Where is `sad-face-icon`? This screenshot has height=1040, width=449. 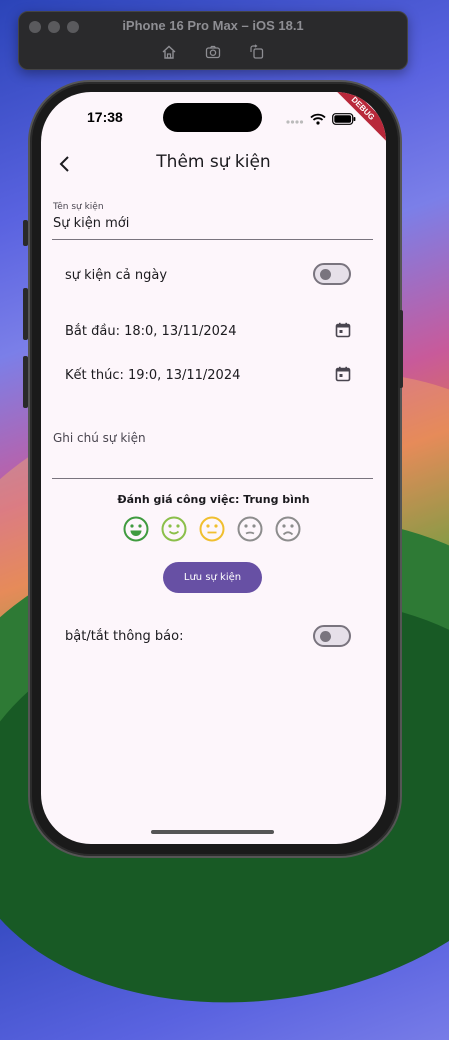 sad-face-icon is located at coordinates (250, 529).